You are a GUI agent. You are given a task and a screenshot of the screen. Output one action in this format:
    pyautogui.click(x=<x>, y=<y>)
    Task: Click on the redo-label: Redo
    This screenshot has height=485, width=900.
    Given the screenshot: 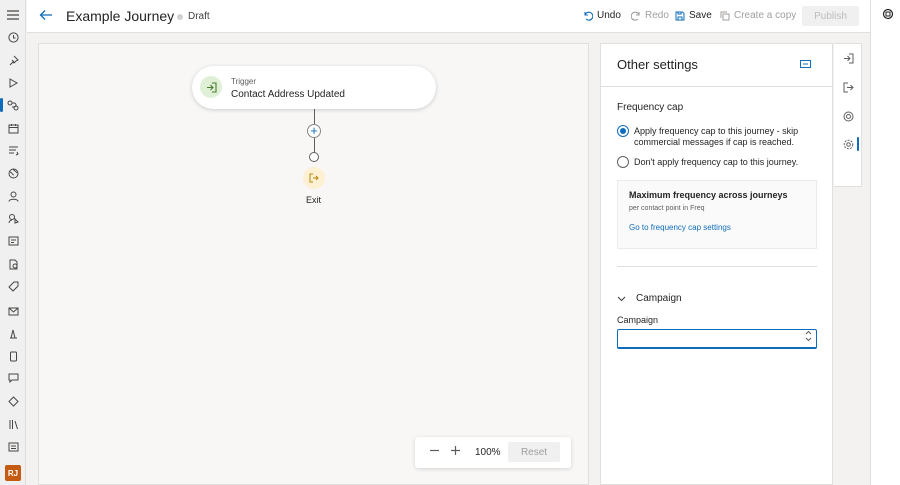 What is the action you would take?
    pyautogui.click(x=657, y=15)
    